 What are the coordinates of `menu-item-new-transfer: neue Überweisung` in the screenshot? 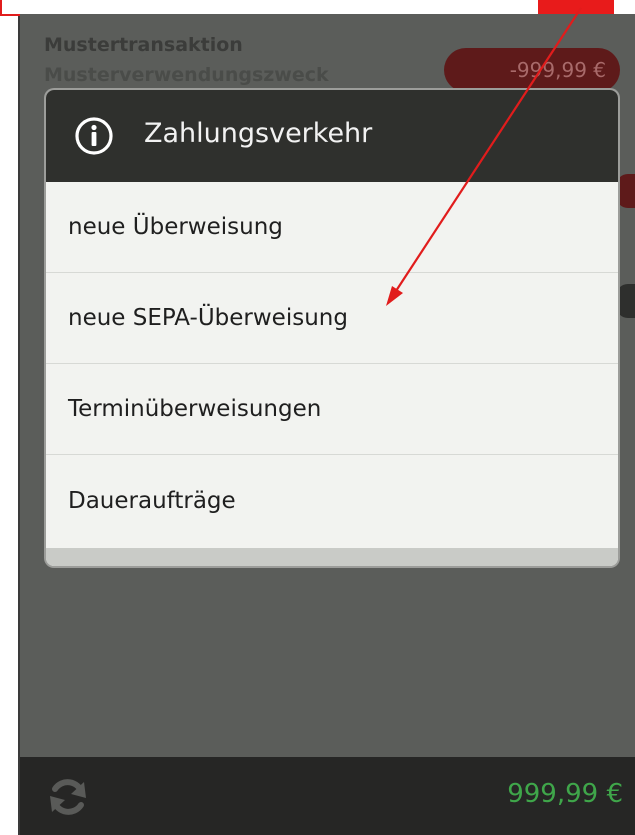 It's located at (332, 227).